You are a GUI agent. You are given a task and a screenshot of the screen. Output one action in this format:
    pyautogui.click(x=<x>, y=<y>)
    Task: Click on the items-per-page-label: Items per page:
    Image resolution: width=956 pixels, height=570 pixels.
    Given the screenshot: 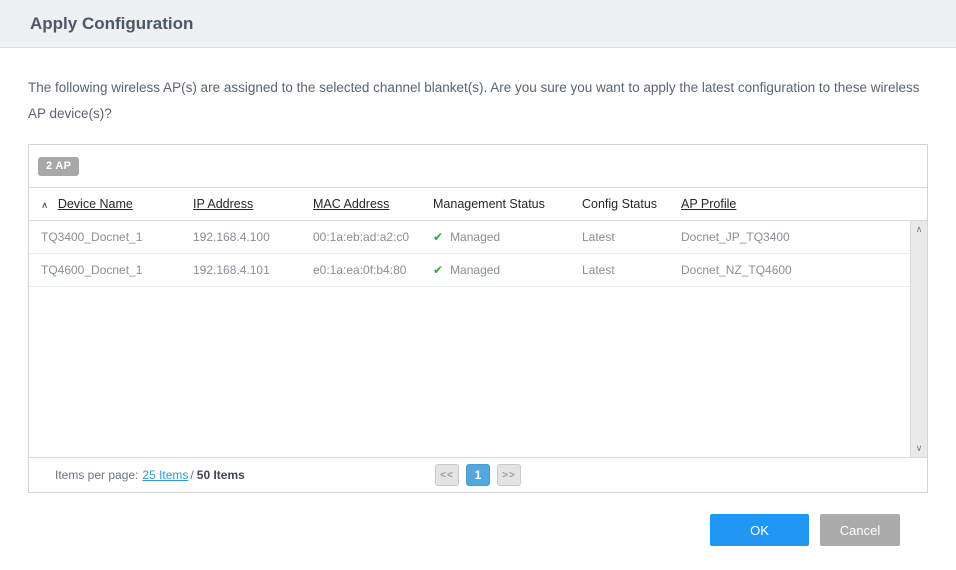 What is the action you would take?
    pyautogui.click(x=97, y=475)
    